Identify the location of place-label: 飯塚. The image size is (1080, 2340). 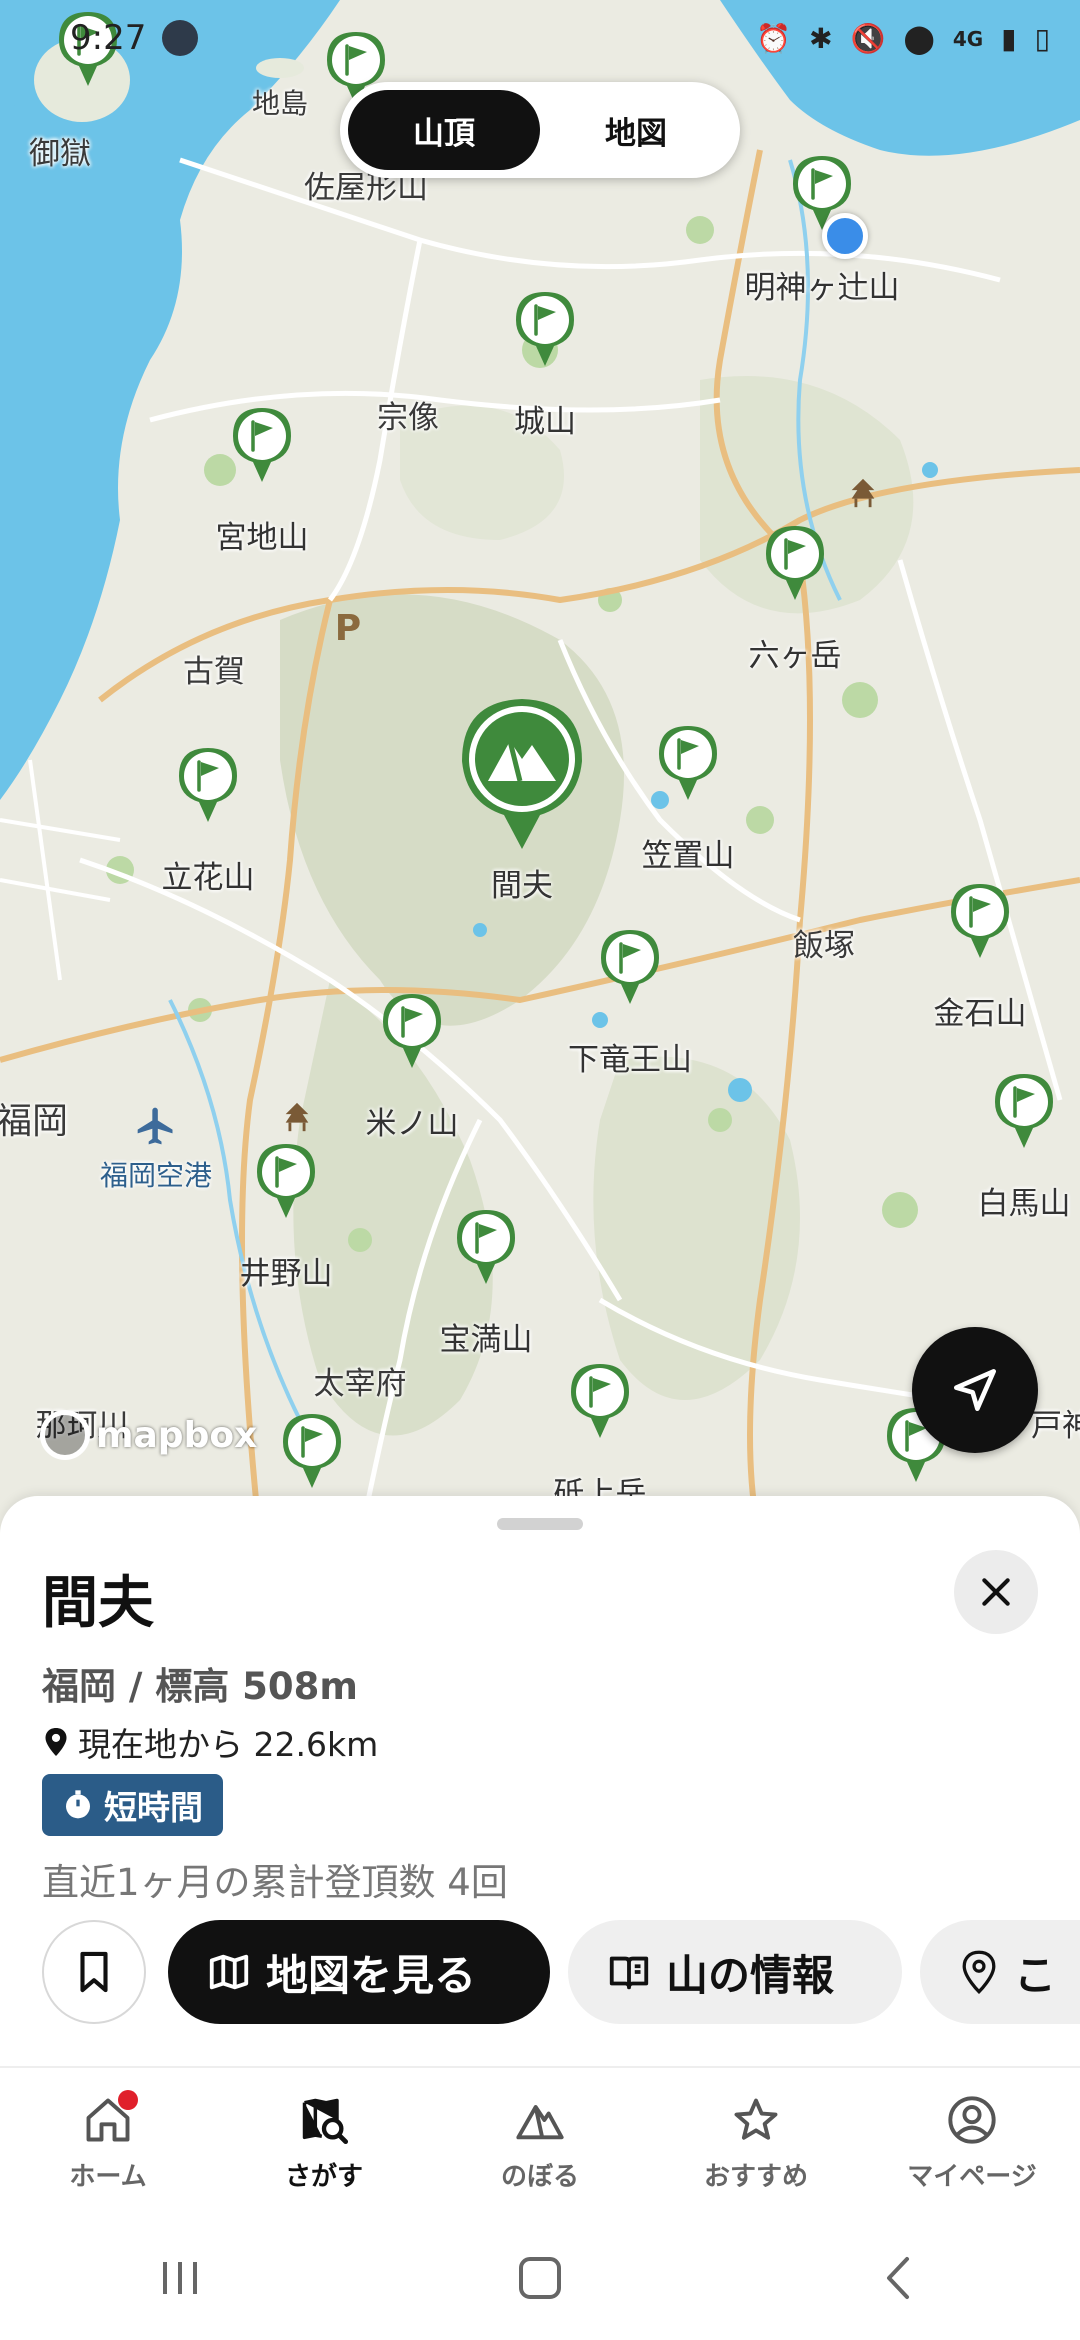
(824, 946).